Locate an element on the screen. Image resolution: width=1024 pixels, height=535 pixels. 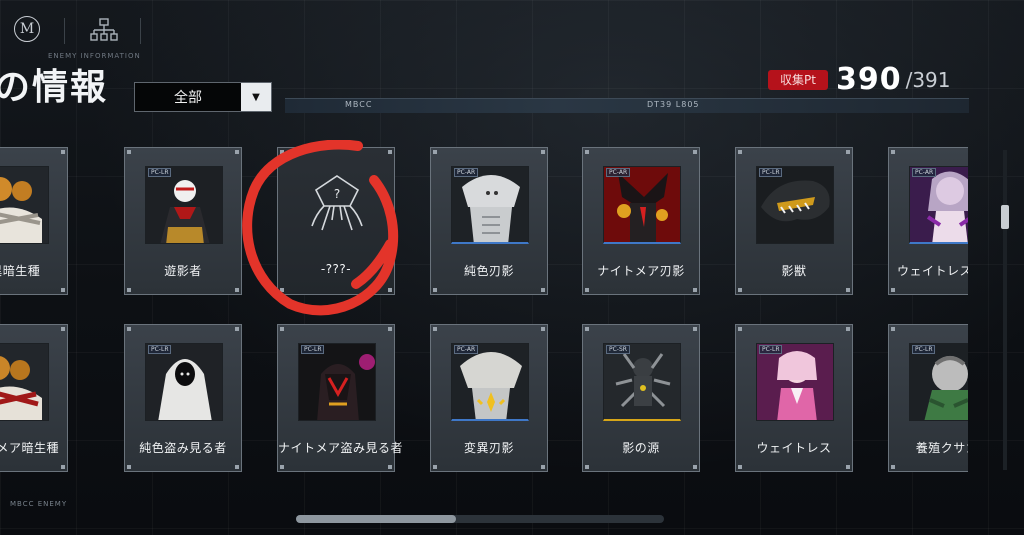
enemy-card: PC-LR 養殖クサカ is located at coordinates (928, 398).